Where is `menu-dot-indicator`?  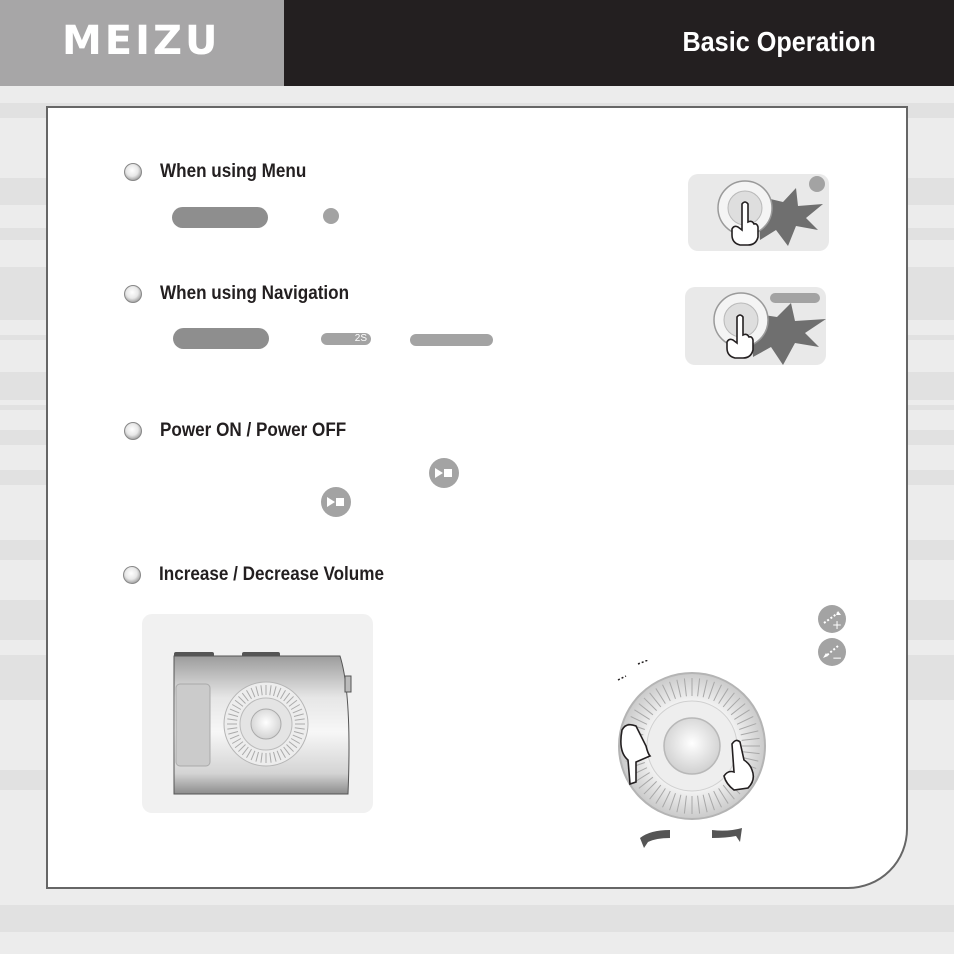
menu-dot-indicator is located at coordinates (331, 216).